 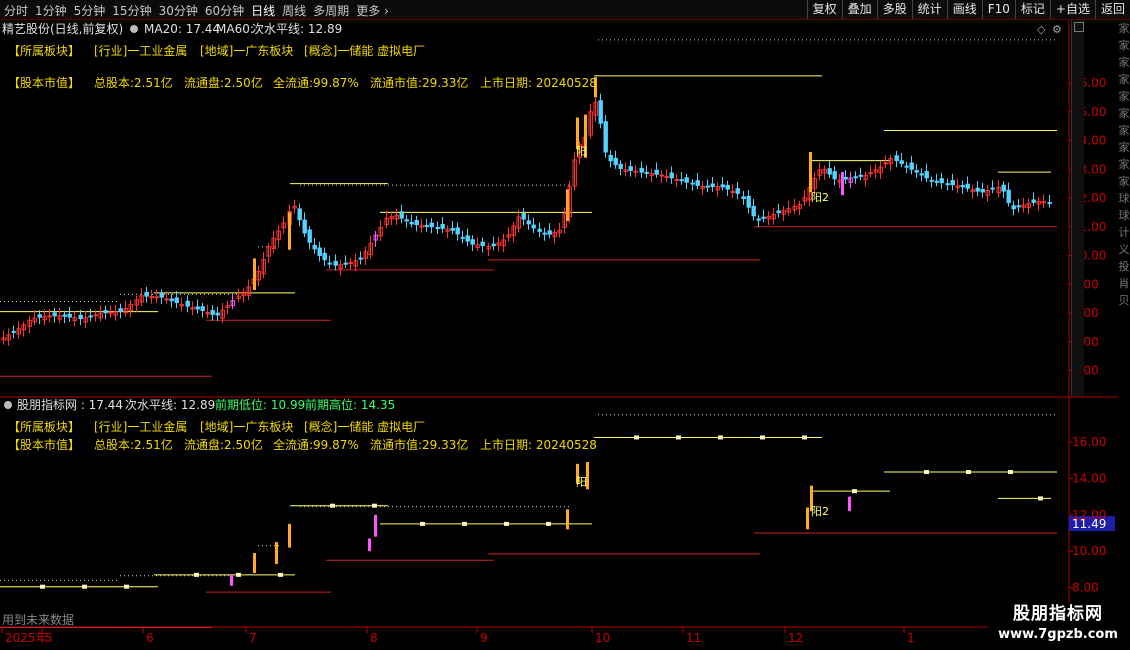 What do you see at coordinates (316, 444) in the screenshot?
I see `indicator-capital-info: 全流通:99.87%` at bounding box center [316, 444].